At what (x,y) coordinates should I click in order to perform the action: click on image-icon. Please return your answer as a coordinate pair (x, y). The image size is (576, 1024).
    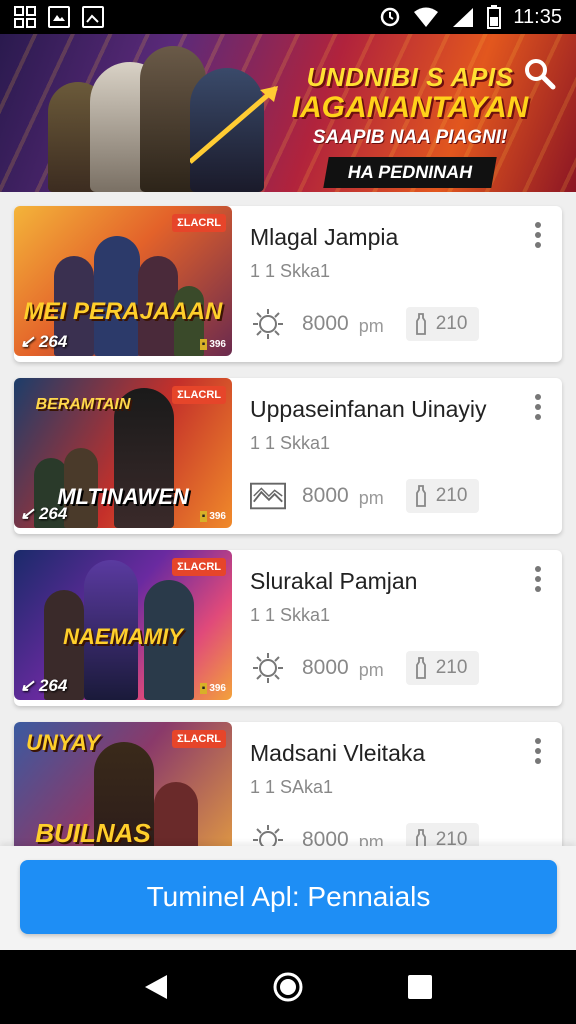
    Looking at the image, I should click on (59, 17).